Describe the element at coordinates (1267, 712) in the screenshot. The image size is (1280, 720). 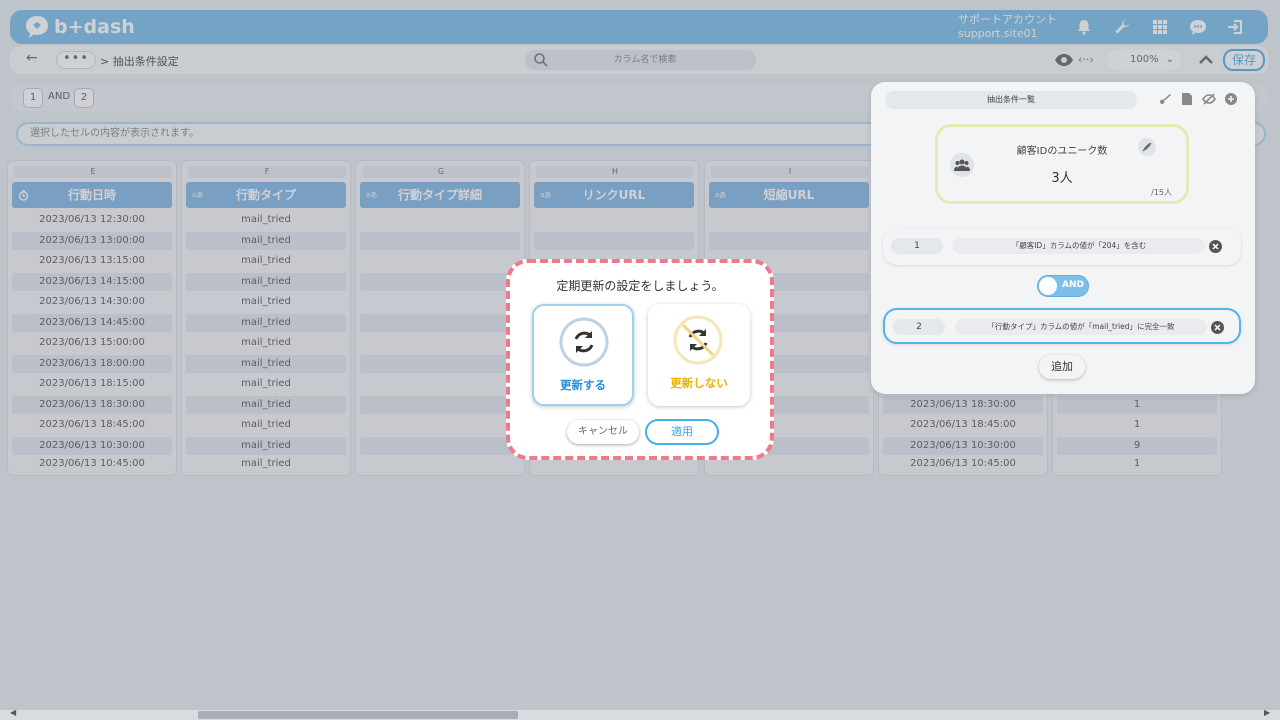
I see `scroll-right-icon: ▶` at that location.